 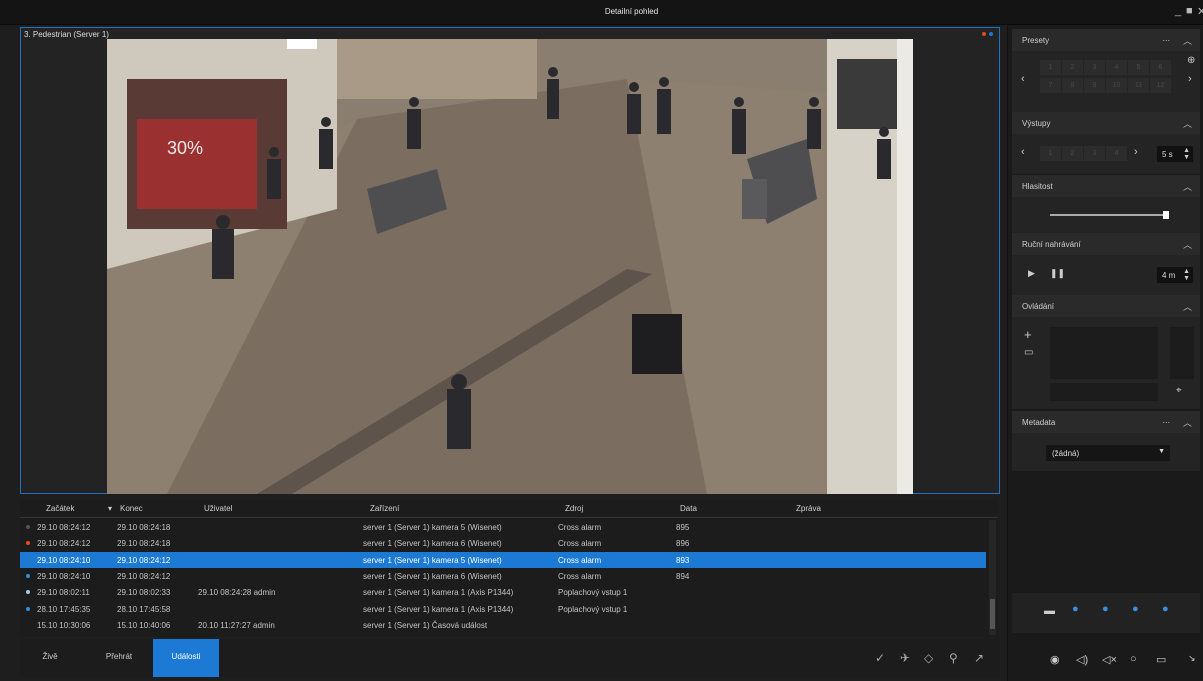 I want to click on popout-icon: ↗, so click(x=979, y=658).